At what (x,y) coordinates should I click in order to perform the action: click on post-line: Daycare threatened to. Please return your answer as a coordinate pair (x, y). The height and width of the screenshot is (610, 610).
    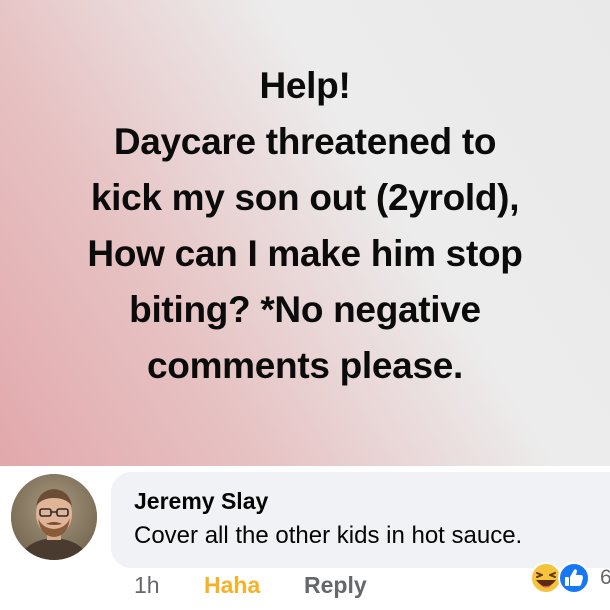
    Looking at the image, I should click on (305, 141).